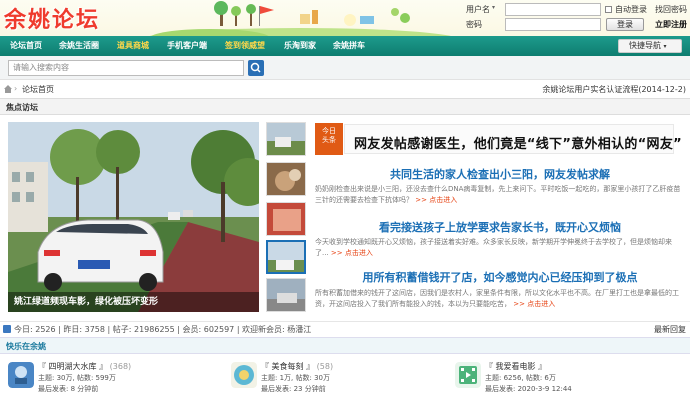 Image resolution: width=690 pixels, height=397 pixels. Describe the element at coordinates (671, 24) in the screenshot. I see `register-link: 立即注册` at that location.